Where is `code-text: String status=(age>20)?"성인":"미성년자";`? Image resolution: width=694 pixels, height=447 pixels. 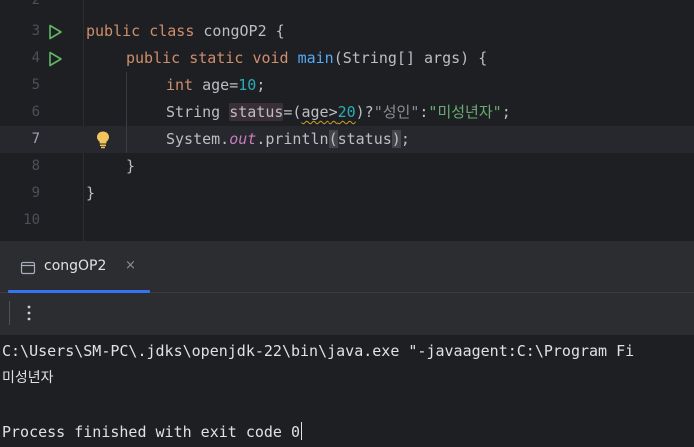
code-text: String status=(age>20)?"성인":"미성년자"; is located at coordinates (338, 112).